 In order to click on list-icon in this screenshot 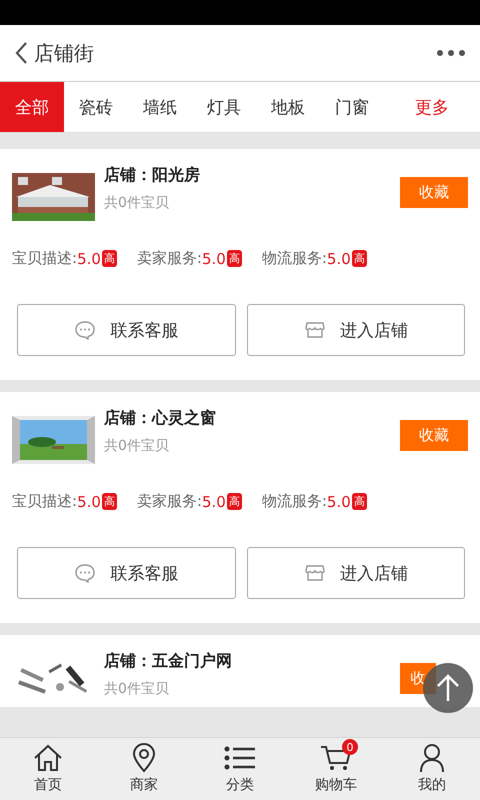, I will do `click(240, 758)`.